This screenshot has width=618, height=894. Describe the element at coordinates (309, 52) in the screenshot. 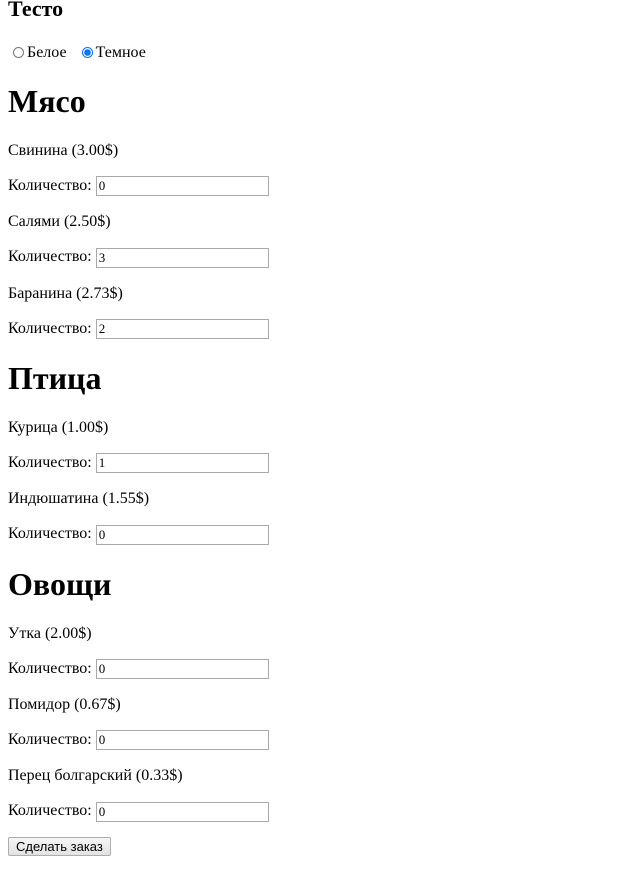

I see `dough-options: Белое Темное` at that location.